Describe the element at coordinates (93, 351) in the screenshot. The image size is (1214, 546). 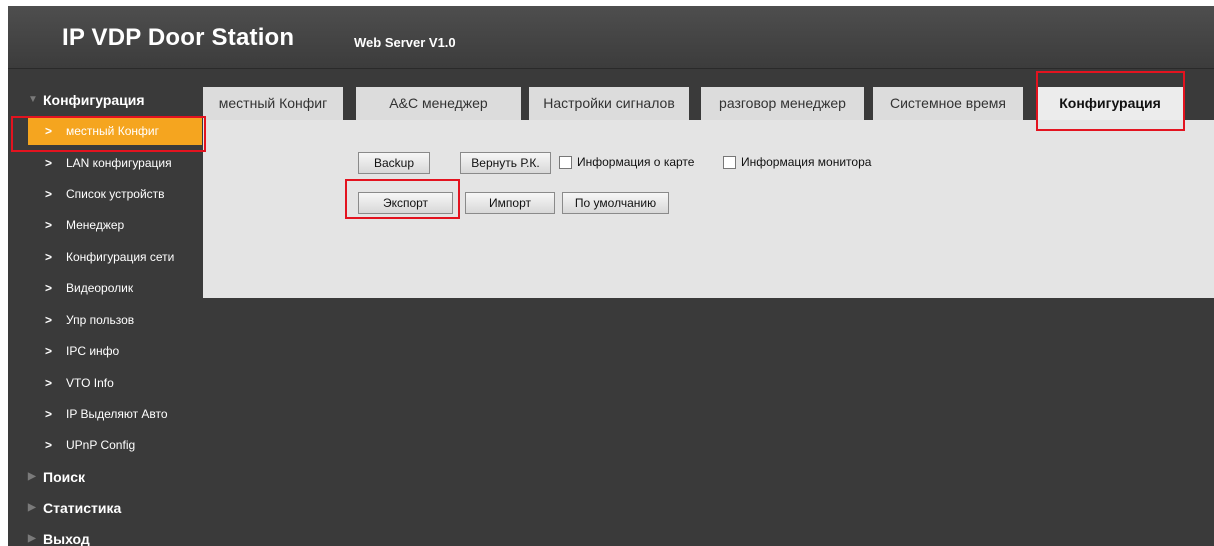
I see `sidebar-item-label: IPC инфо` at that location.